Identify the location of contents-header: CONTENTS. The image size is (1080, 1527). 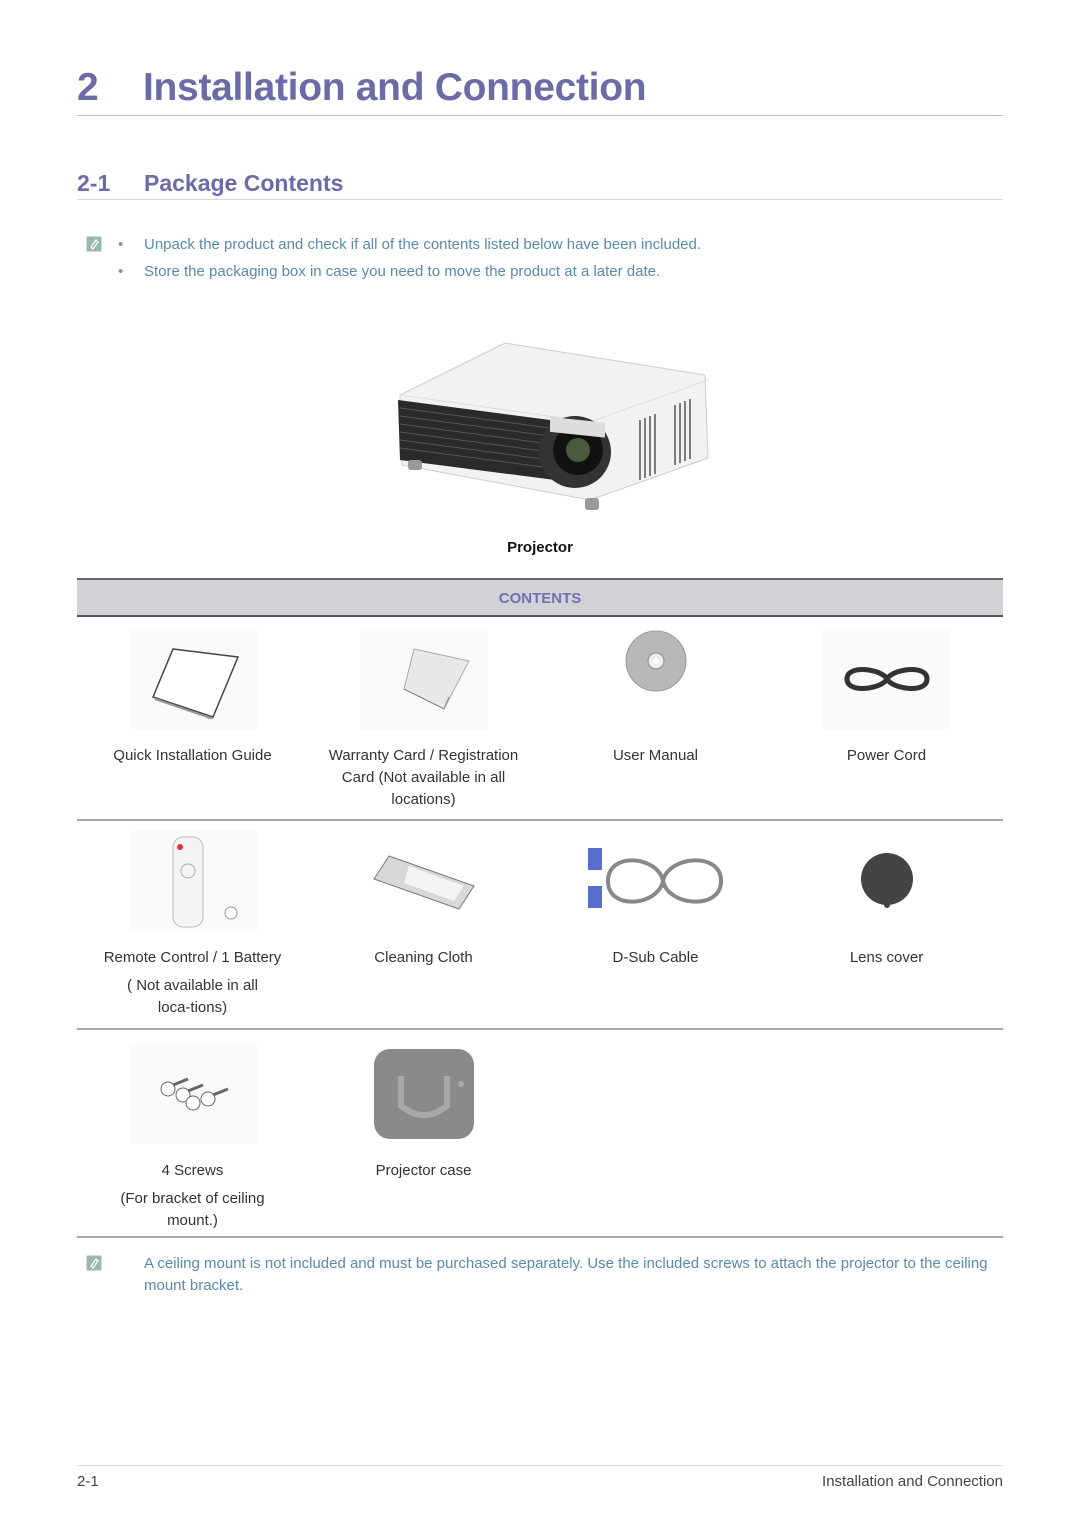
(540, 597).